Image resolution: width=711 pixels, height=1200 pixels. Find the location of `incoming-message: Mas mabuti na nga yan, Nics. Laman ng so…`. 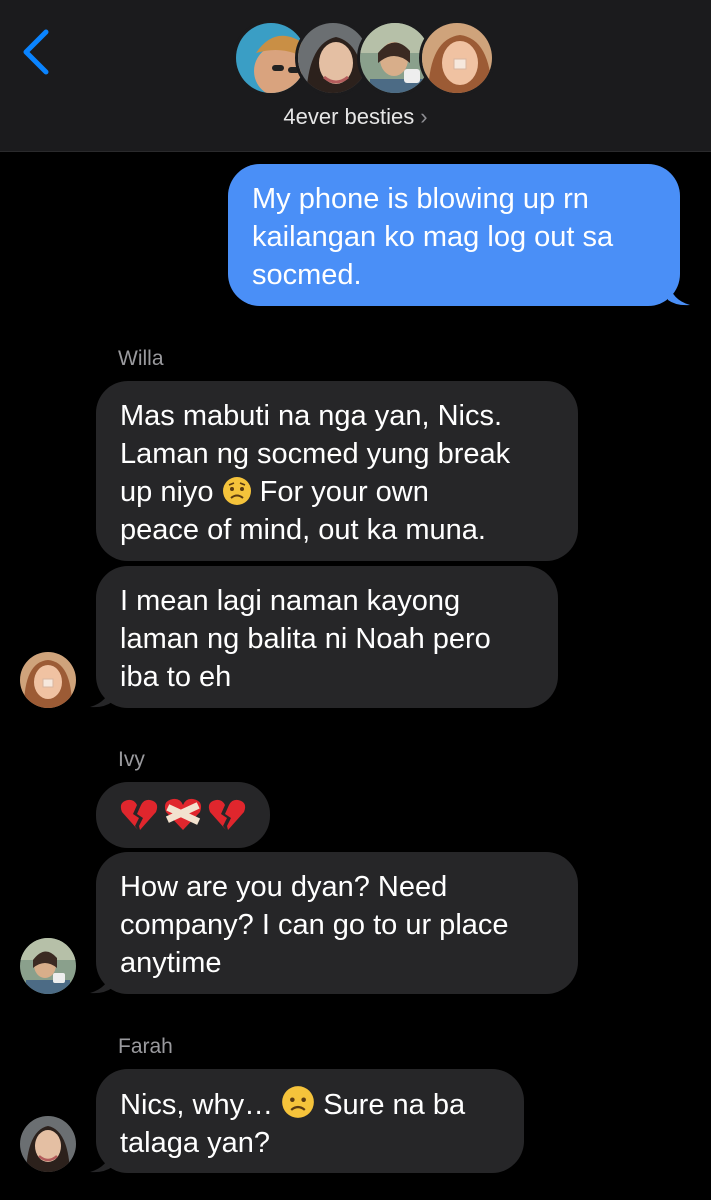

incoming-message: Mas mabuti na nga yan, Nics. Laman ng so… is located at coordinates (337, 471).